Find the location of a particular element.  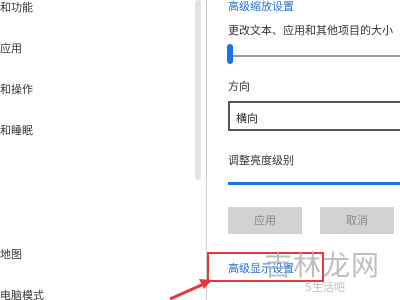

orientation-label: 方向 is located at coordinates (239, 86).